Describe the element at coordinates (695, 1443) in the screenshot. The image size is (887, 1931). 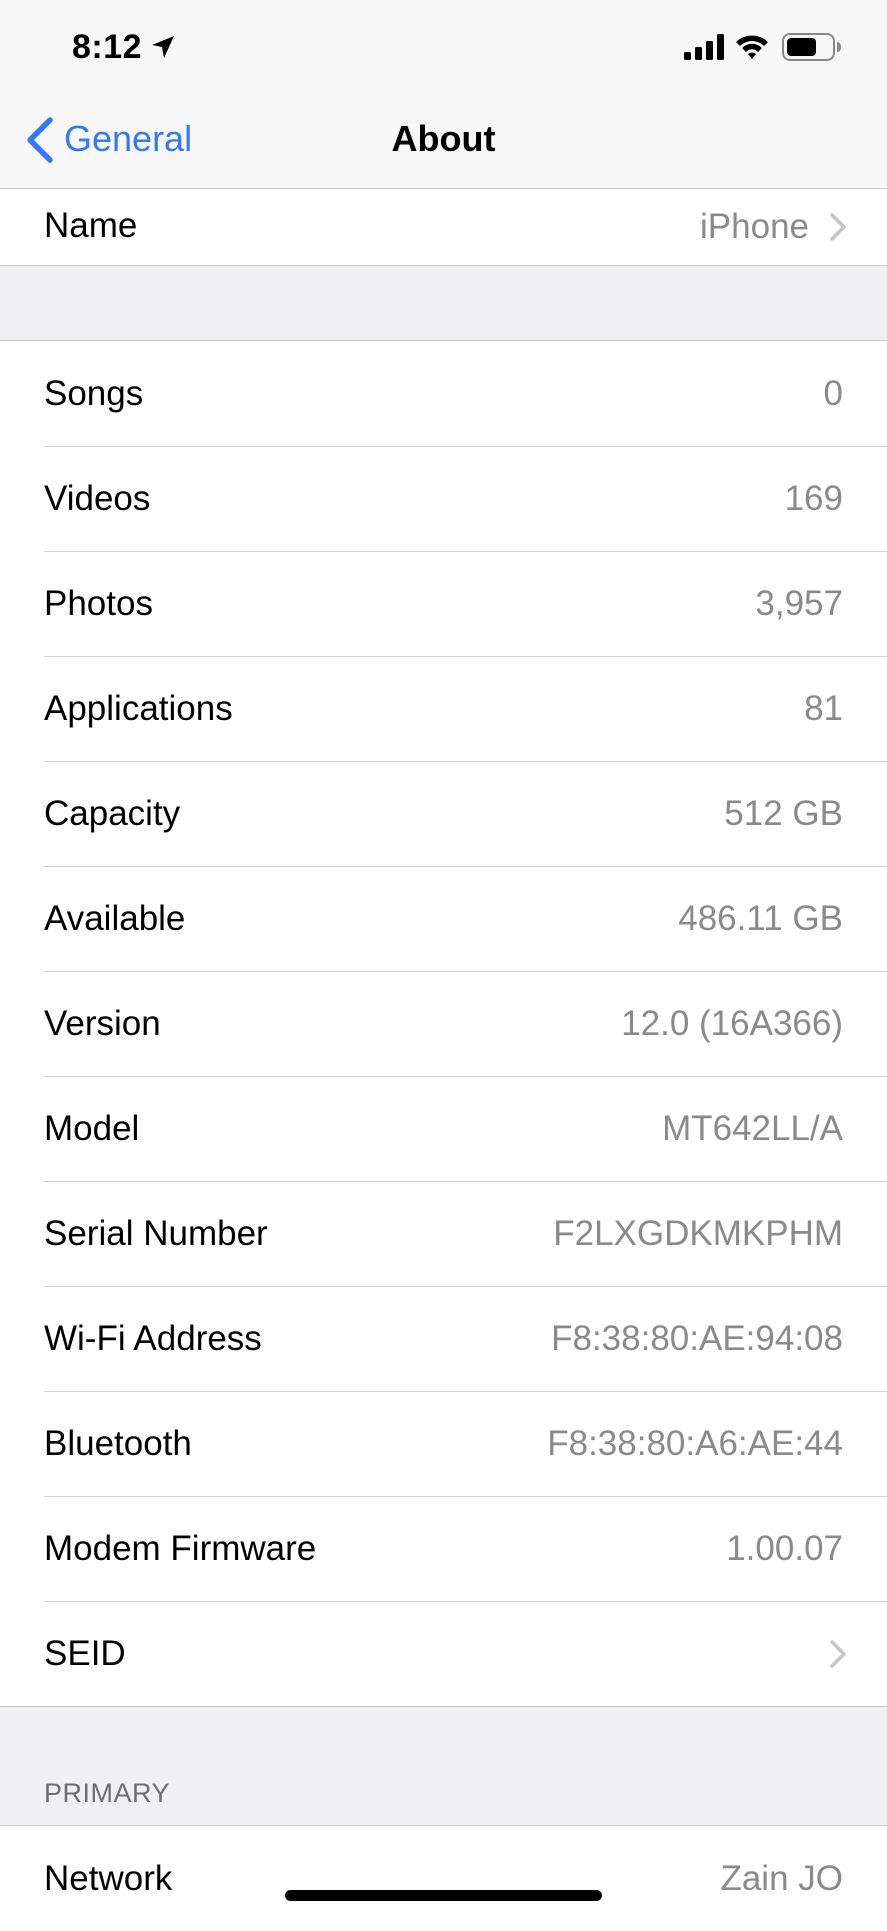
I see `row-value: F8:38:80:A6:AE:44` at that location.